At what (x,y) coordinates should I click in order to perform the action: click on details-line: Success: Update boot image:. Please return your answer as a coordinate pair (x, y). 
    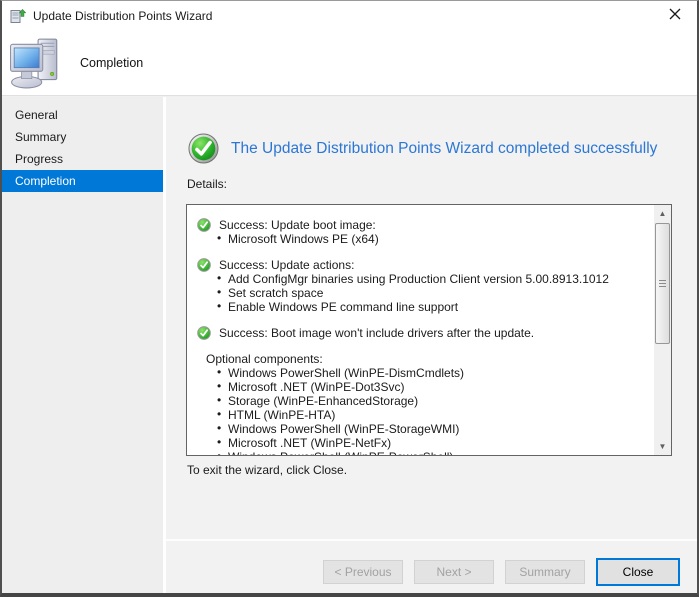
    Looking at the image, I should click on (420, 225).